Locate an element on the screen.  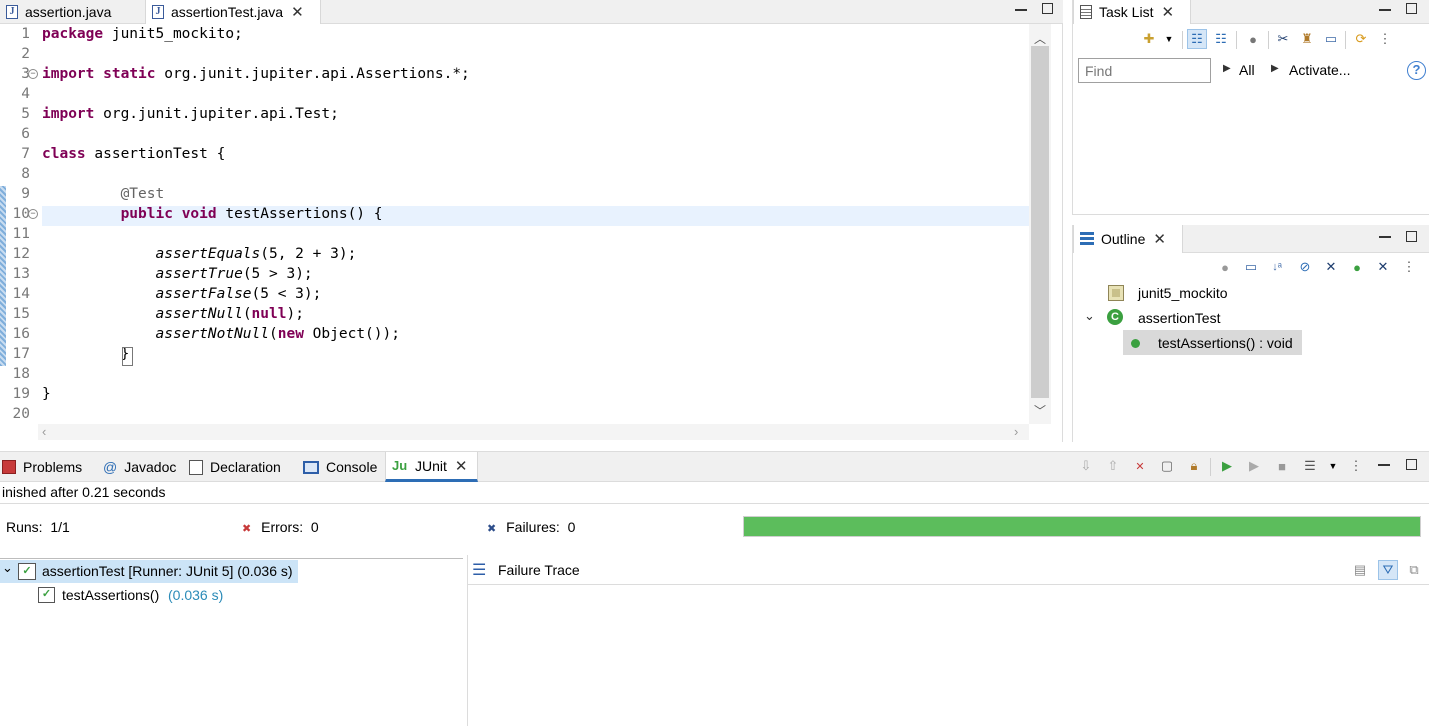
task-list-toolbar: ✚ ▼ ☷ ☷ ● ✂ ♜ ▭ ⟳ ⋮ is located at coordinates (1284, 40).